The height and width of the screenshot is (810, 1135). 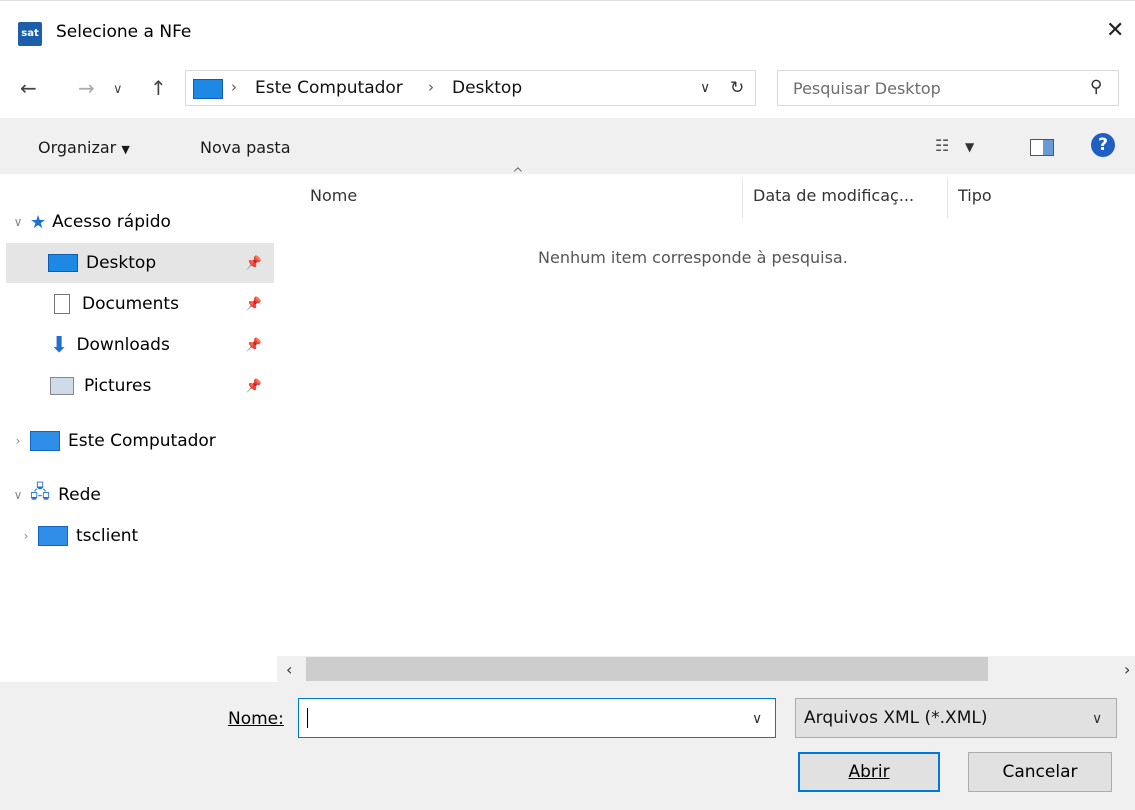 I want to click on sort-up-icon: ^, so click(x=518, y=174).